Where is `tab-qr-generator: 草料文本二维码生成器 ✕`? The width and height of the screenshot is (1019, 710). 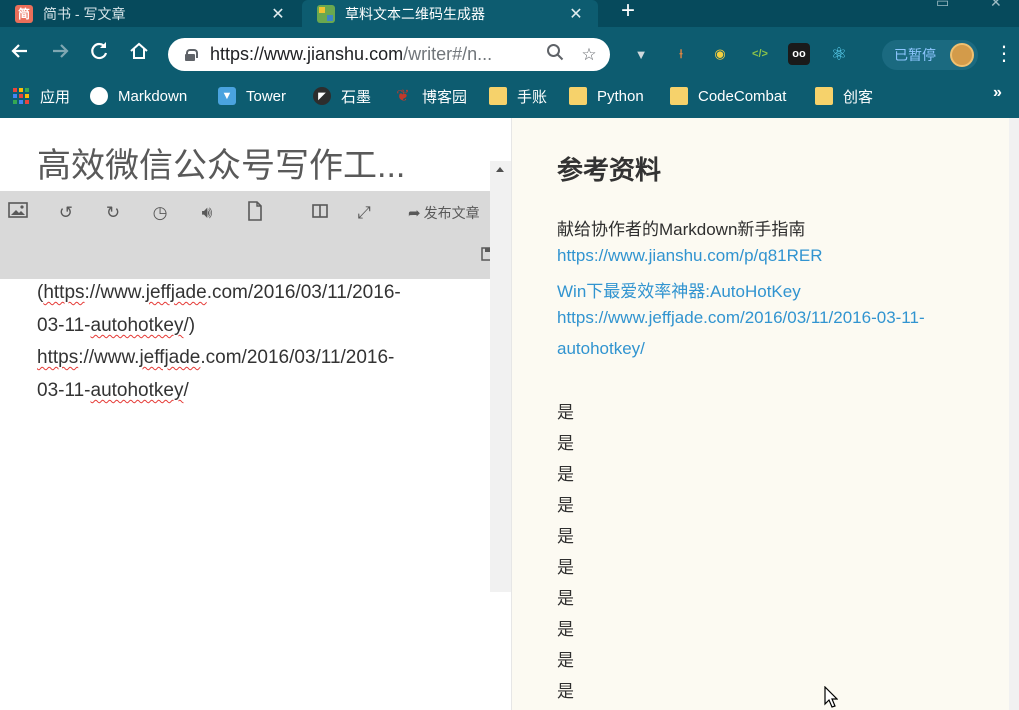
tab-qr-generator: 草料文本二维码生成器 ✕ is located at coordinates (450, 13).